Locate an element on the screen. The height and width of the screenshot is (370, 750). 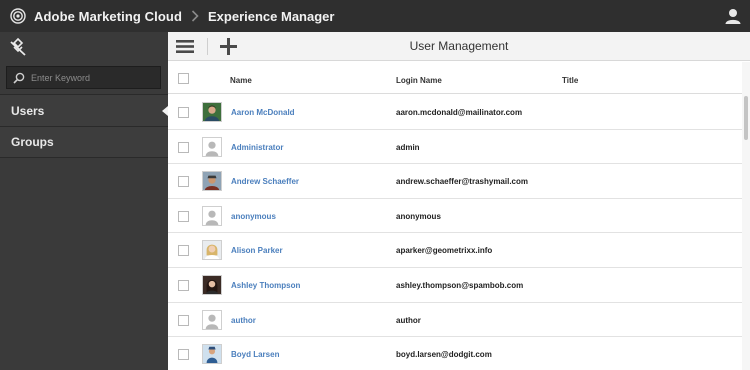
user-name-link: Ashley Thompson is located at coordinates (265, 285).